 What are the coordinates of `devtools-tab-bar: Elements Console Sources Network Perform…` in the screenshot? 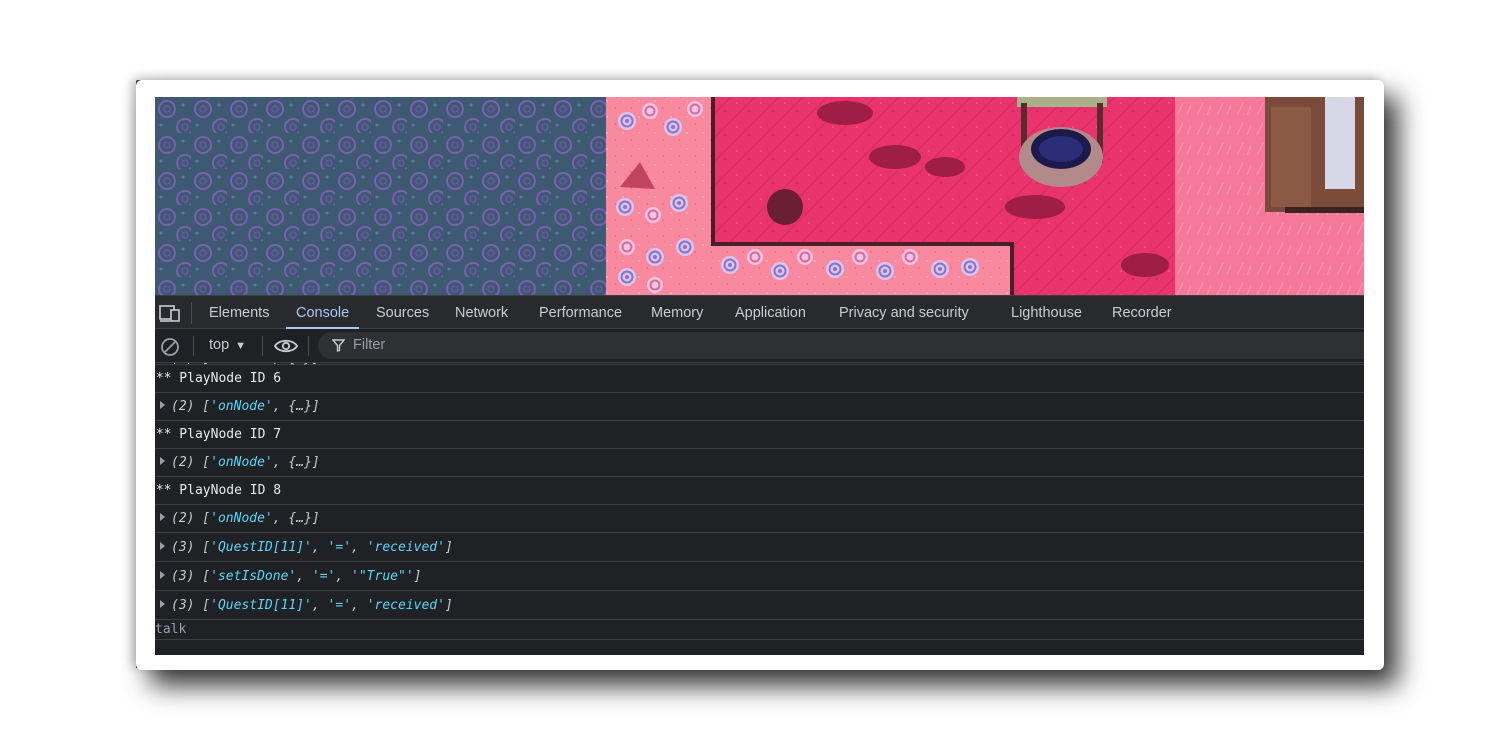 It's located at (759, 312).